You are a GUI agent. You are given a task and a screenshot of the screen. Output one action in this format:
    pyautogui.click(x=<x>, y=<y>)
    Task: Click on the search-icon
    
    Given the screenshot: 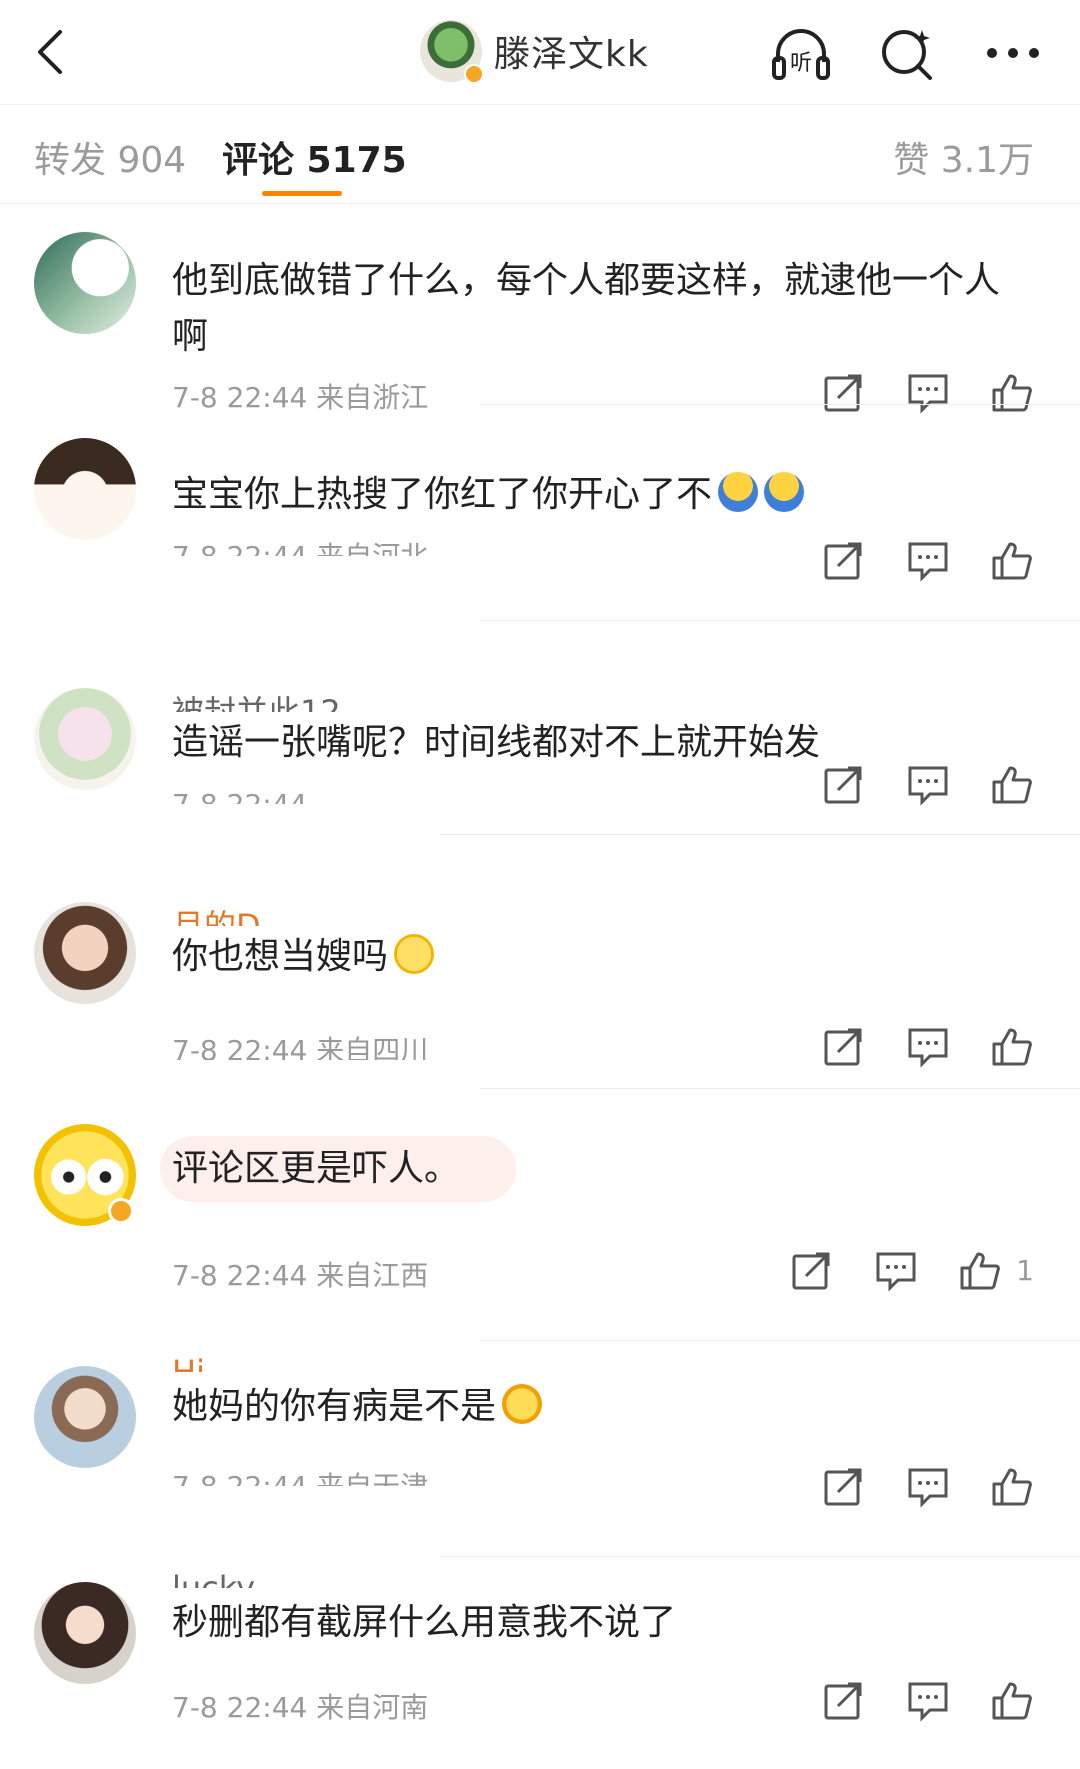 What is the action you would take?
    pyautogui.click(x=907, y=55)
    